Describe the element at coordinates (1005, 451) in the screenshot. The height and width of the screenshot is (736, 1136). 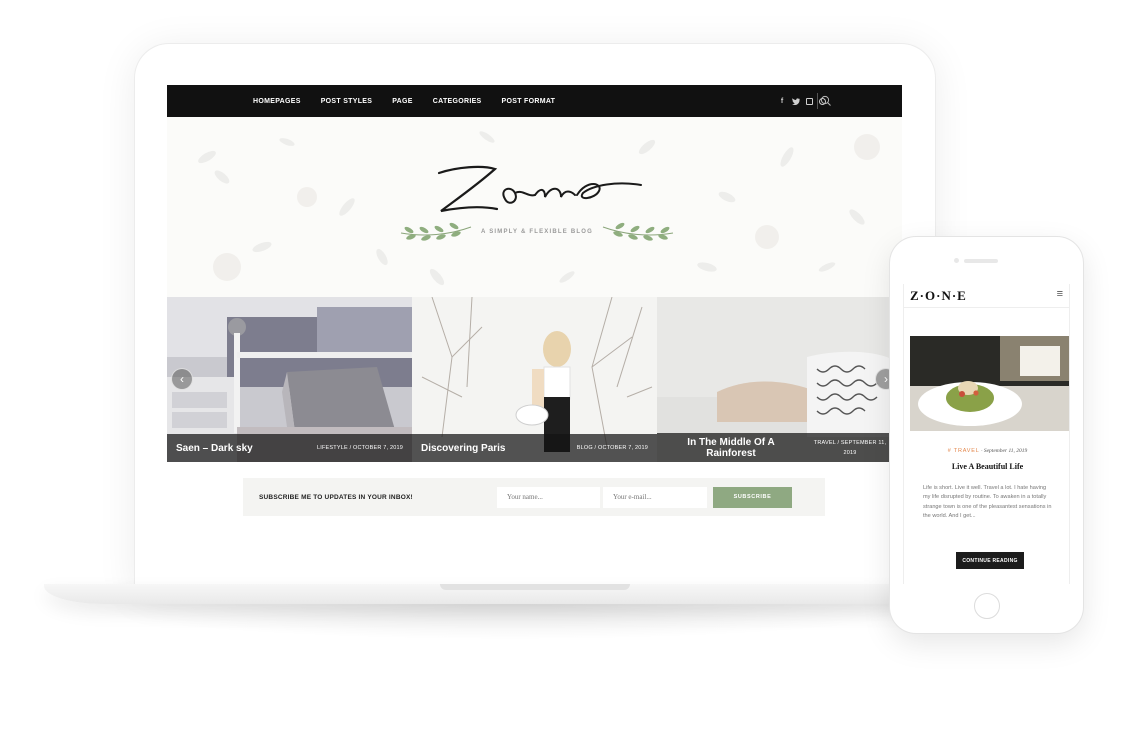
I see `post-date: September 11, 2019` at that location.